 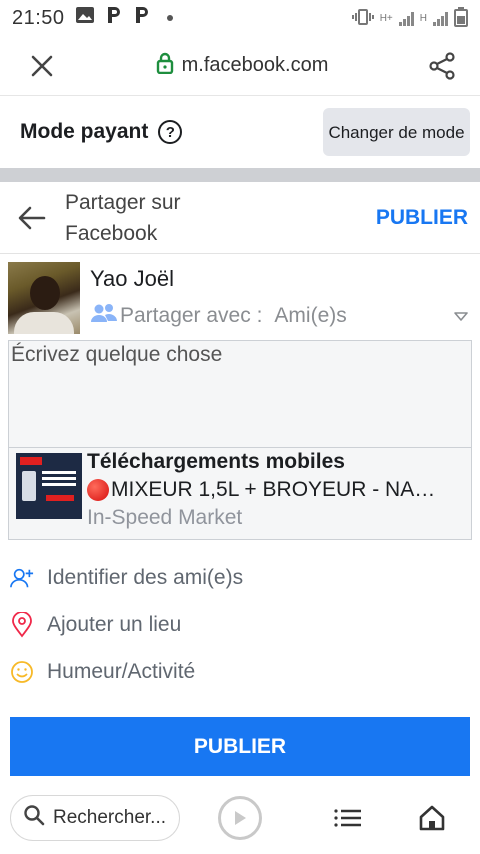 I want to click on back-arrow-icon, so click(x=32, y=218).